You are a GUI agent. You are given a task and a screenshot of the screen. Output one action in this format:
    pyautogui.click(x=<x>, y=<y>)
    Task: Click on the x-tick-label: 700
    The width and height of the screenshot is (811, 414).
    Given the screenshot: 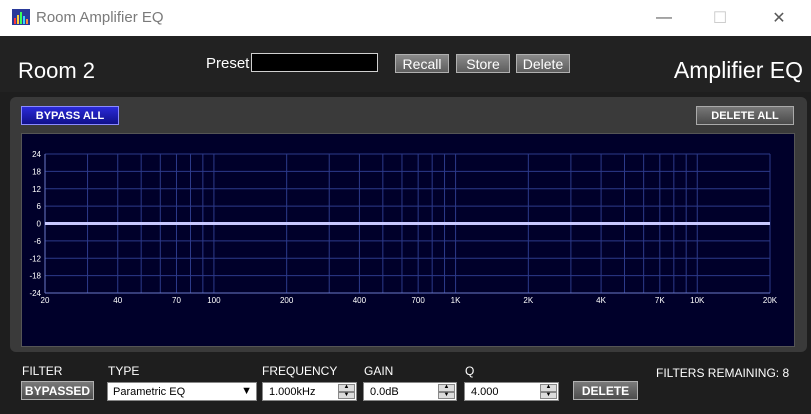 What is the action you would take?
    pyautogui.click(x=418, y=300)
    